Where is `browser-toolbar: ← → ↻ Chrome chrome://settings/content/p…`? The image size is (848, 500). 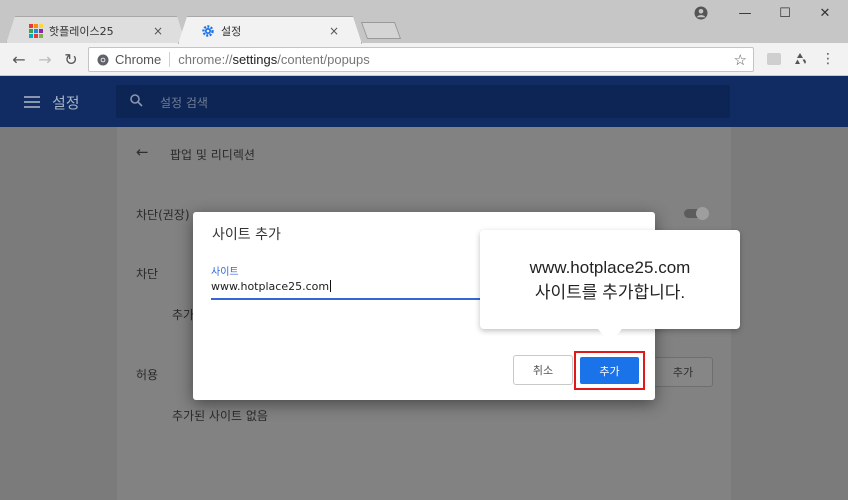
browser-toolbar: ← → ↻ Chrome chrome://settings/content/p… is located at coordinates (424, 59).